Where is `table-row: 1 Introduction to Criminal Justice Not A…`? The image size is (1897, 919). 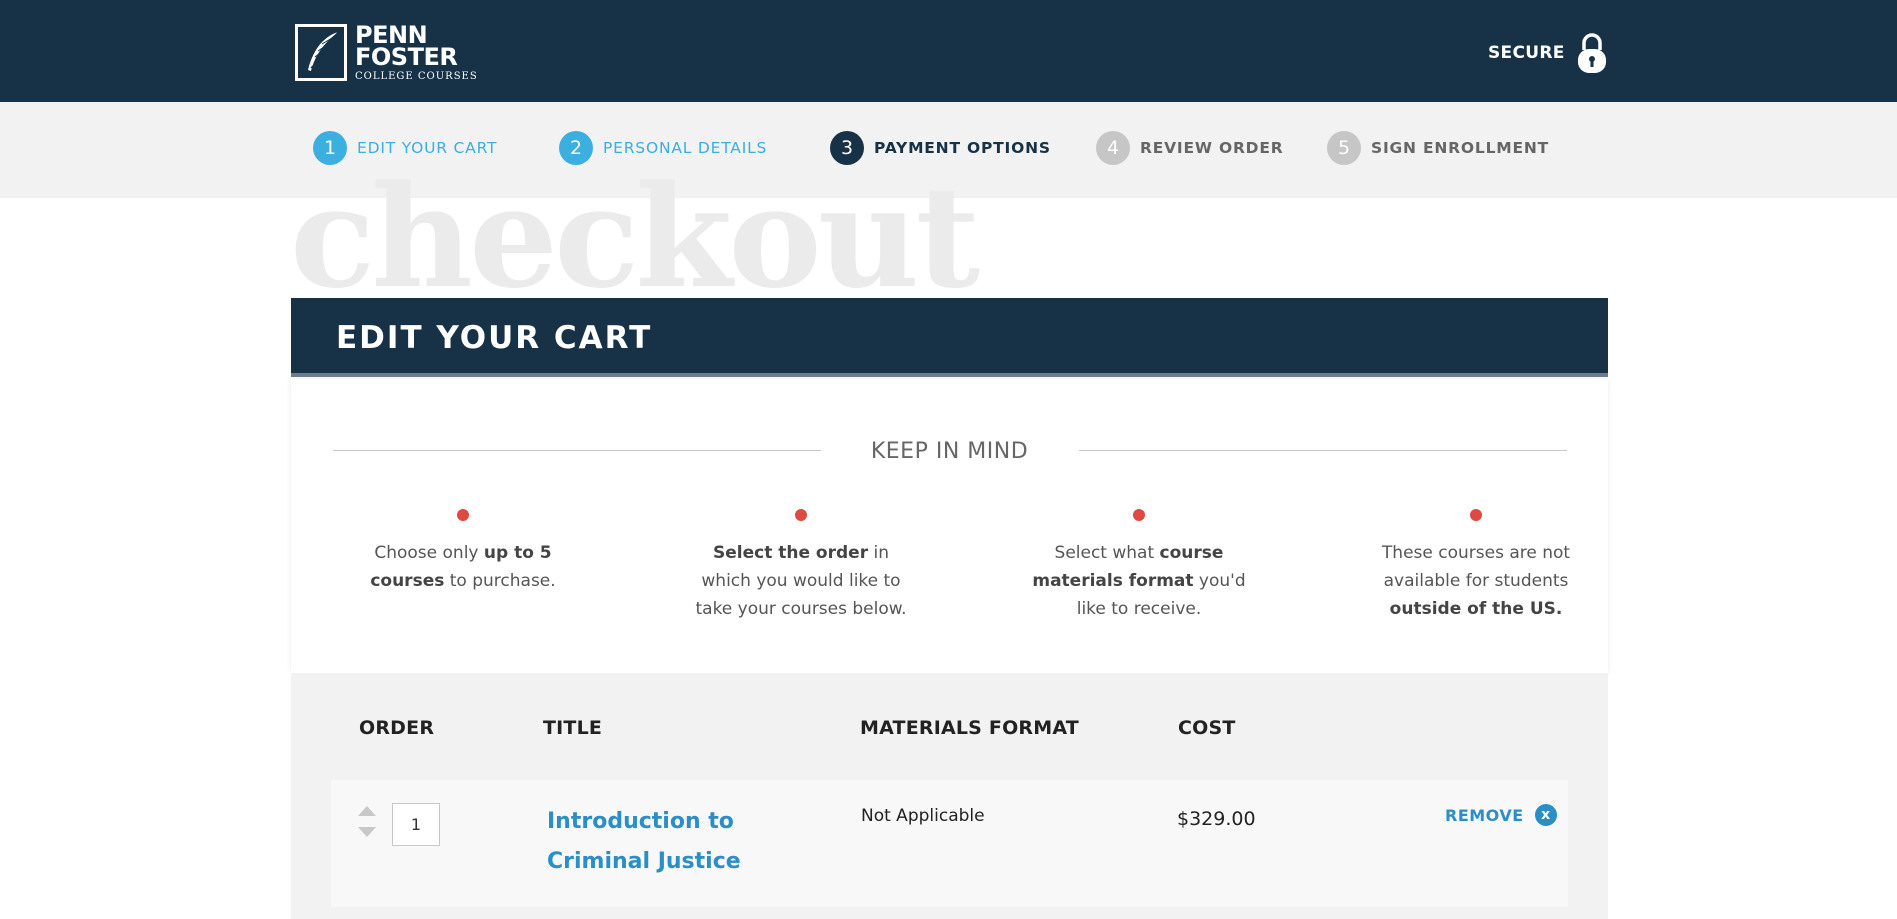
table-row: 1 Introduction to Criminal Justice Not A… is located at coordinates (949, 843).